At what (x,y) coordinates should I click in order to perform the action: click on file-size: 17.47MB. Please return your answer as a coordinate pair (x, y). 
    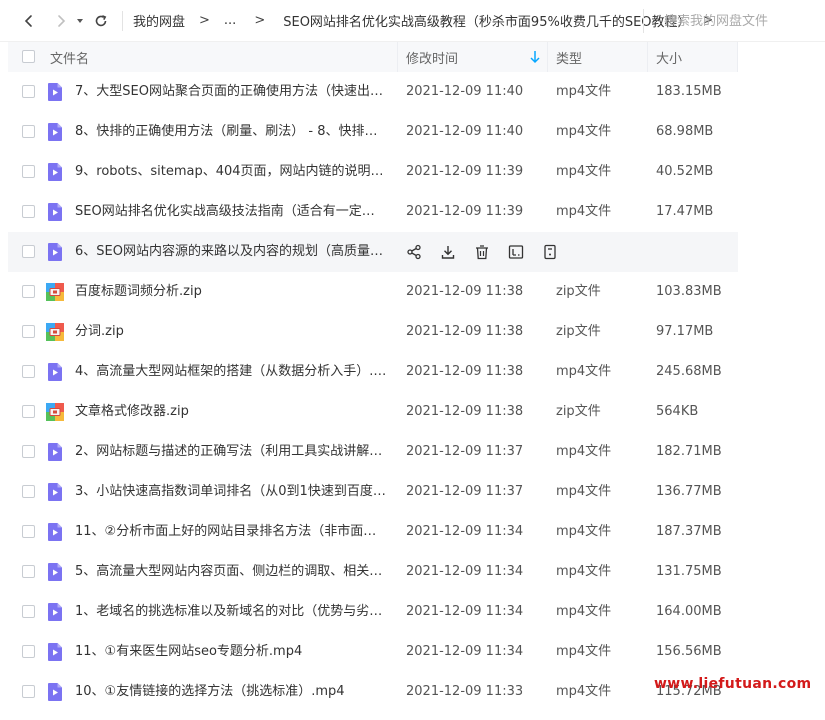
    Looking at the image, I should click on (685, 211).